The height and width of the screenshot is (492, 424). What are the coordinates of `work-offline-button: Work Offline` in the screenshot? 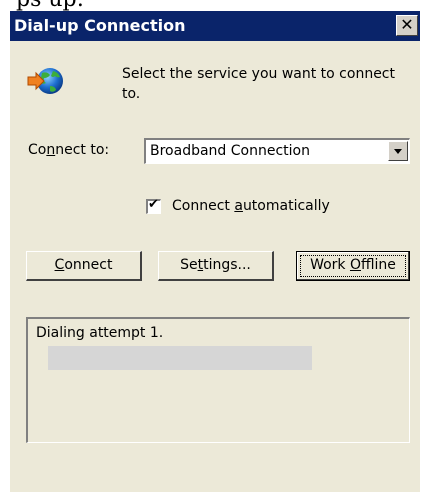 It's located at (353, 266).